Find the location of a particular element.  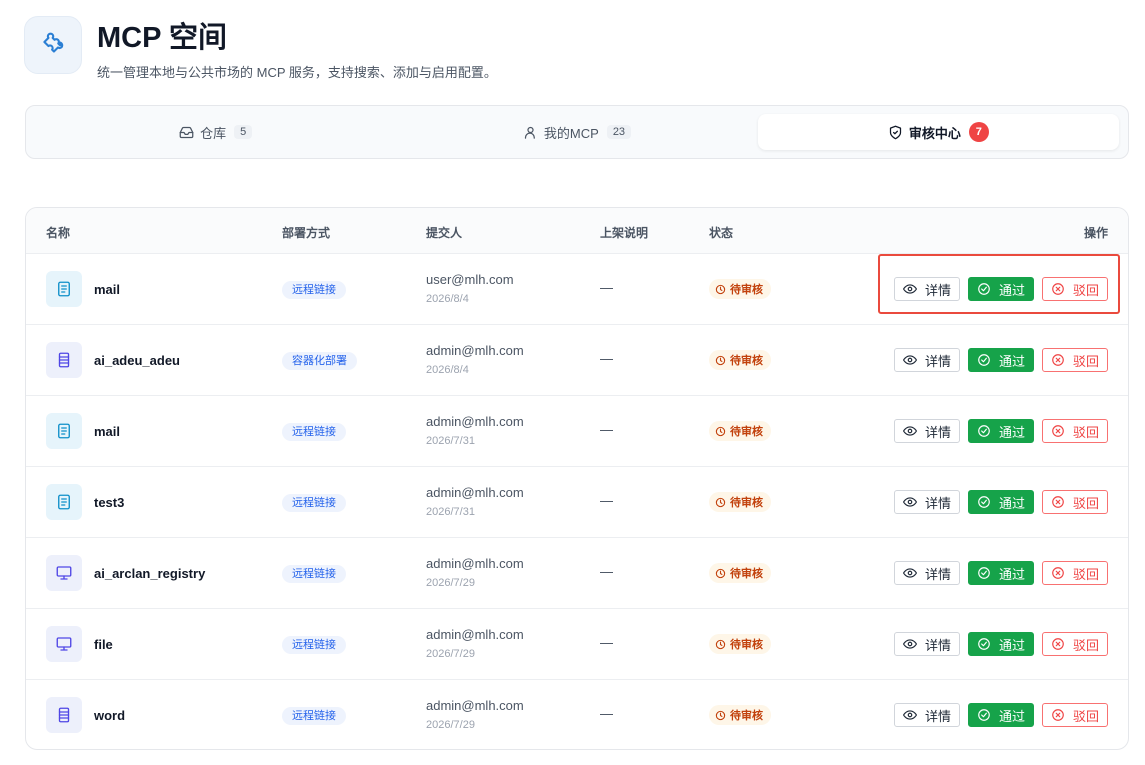

table-row: mail 远程链接 admin@mlh.com 2026/7/31 — 待审核 详情 通过 驳回 is located at coordinates (577, 431).